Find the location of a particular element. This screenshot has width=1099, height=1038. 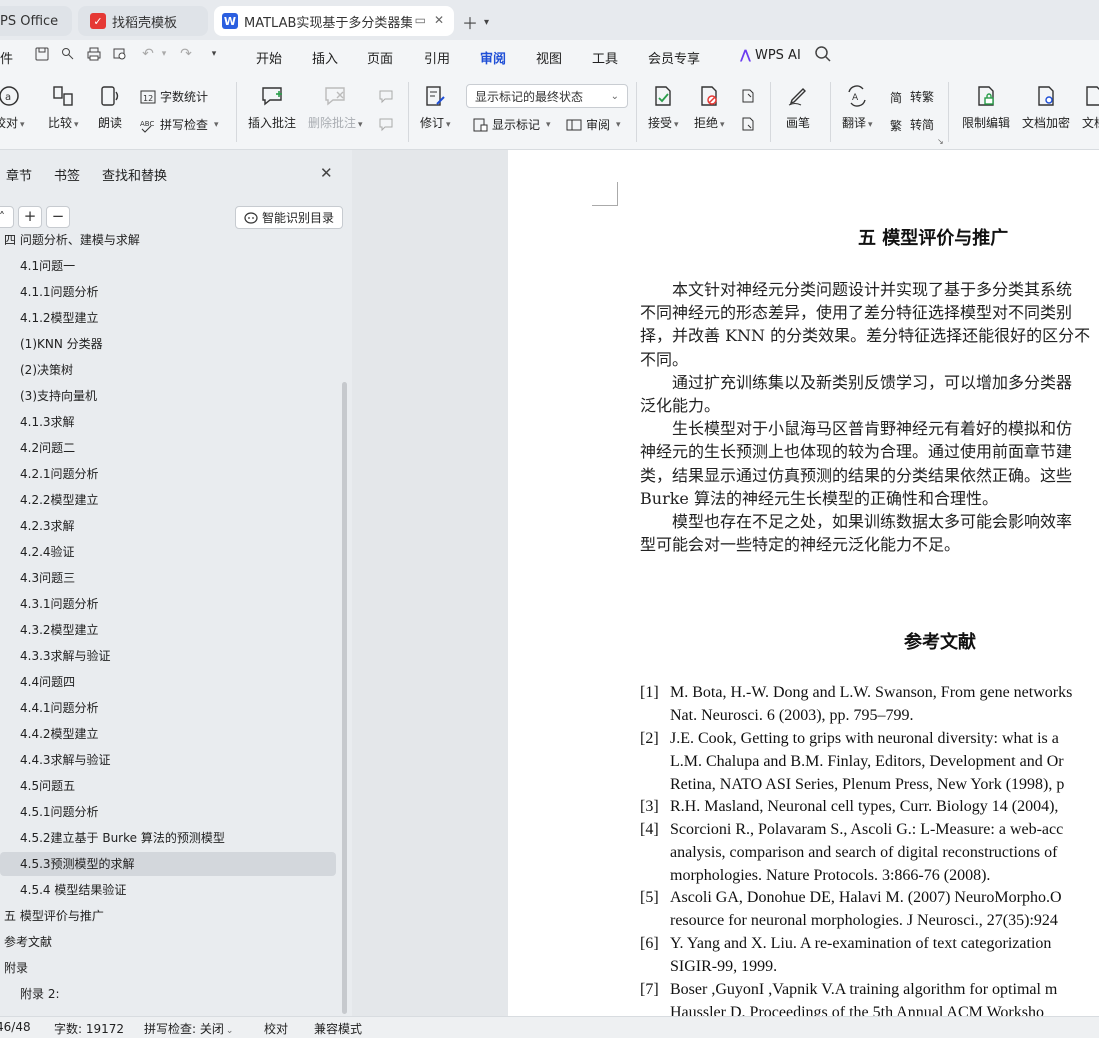

redo-icon: ↷ is located at coordinates (186, 54).